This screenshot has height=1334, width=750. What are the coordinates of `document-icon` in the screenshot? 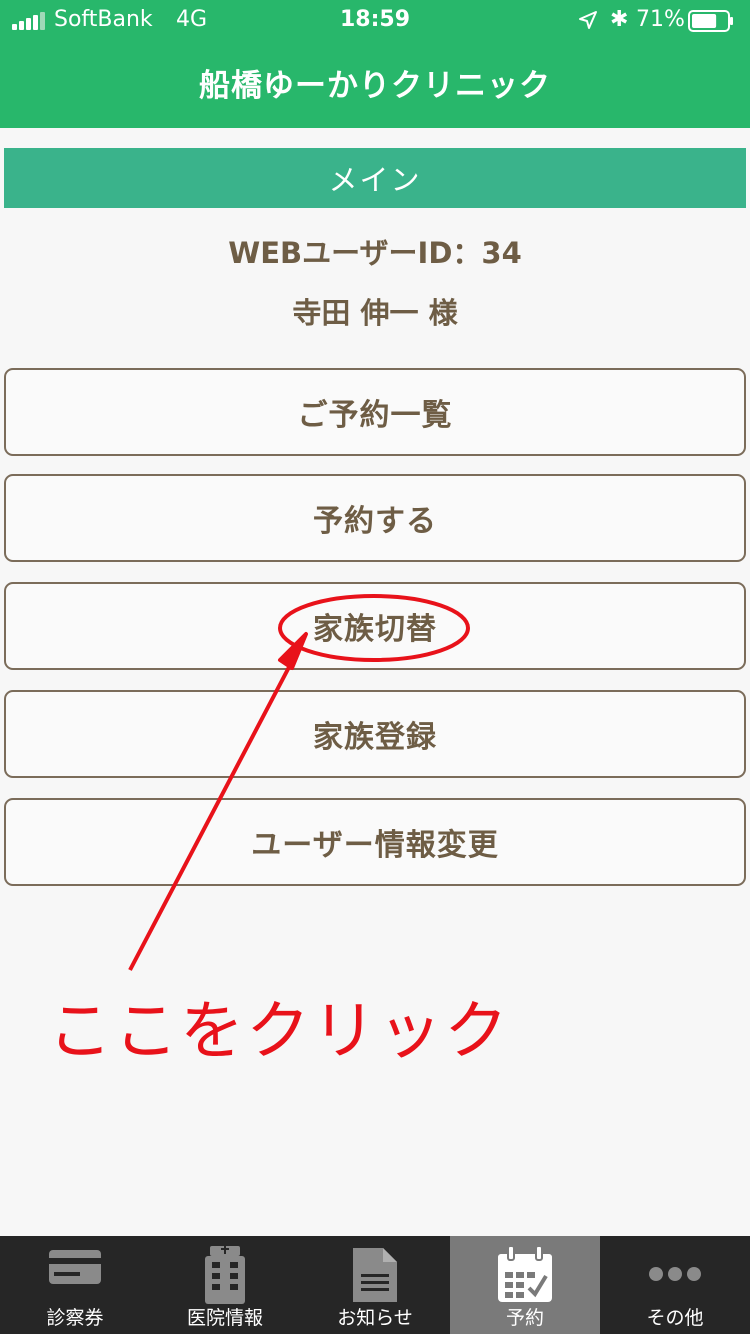 It's located at (375, 1275).